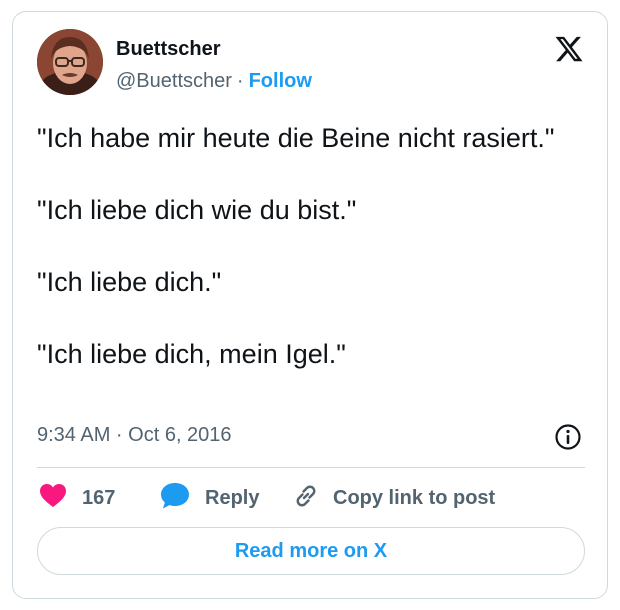  I want to click on copy-link-label: Copy link to post, so click(414, 497).